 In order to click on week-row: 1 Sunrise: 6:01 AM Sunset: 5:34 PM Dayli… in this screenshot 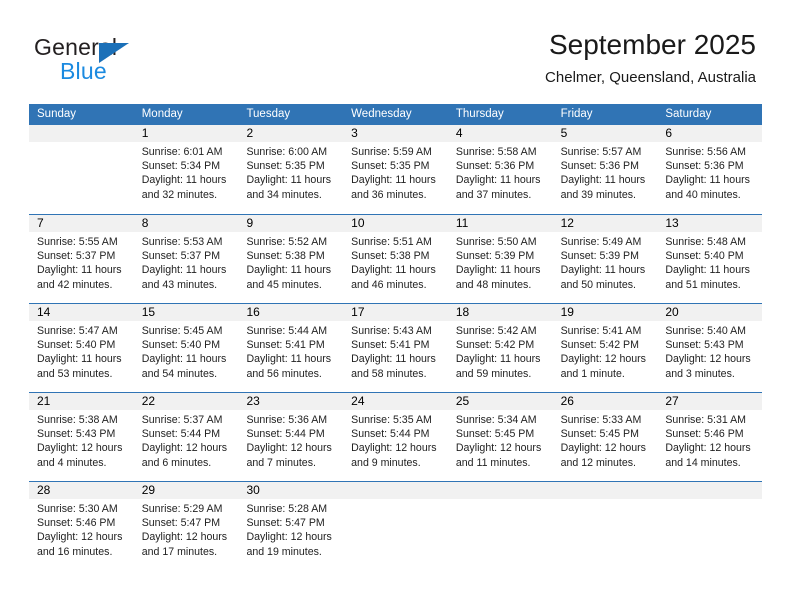, I will do `click(396, 169)`.